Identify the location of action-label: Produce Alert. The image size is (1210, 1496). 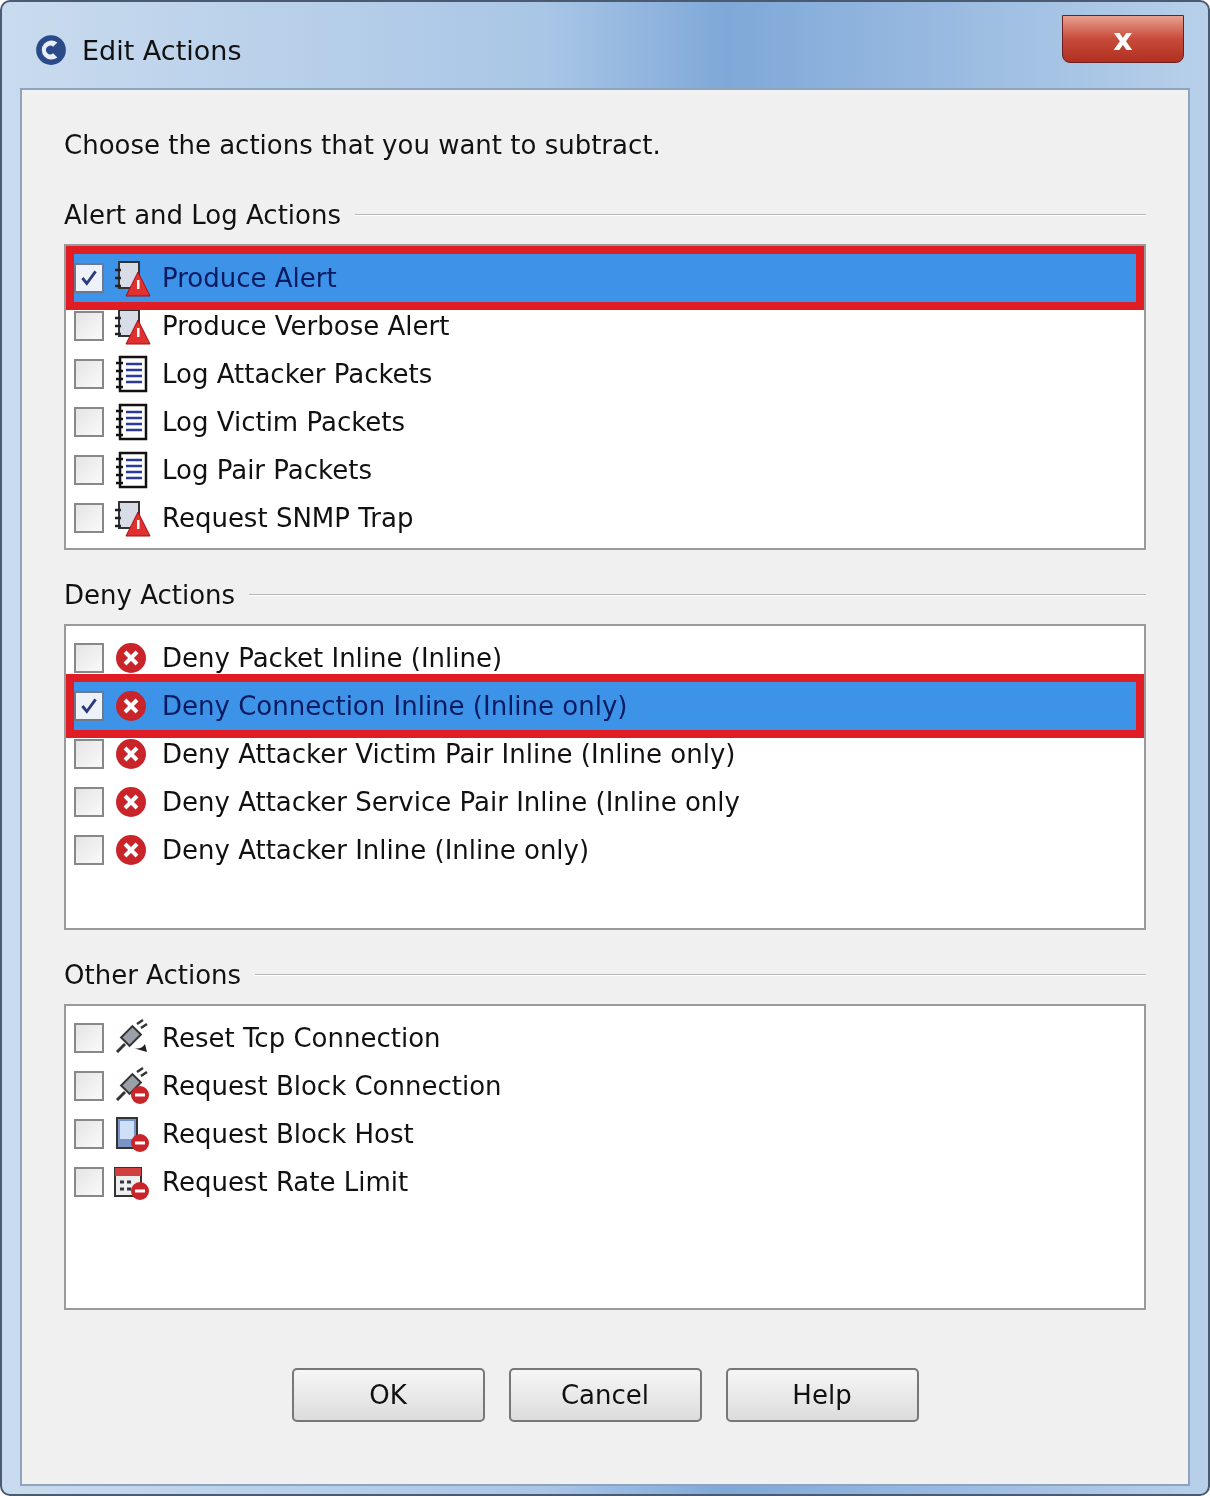
(249, 278).